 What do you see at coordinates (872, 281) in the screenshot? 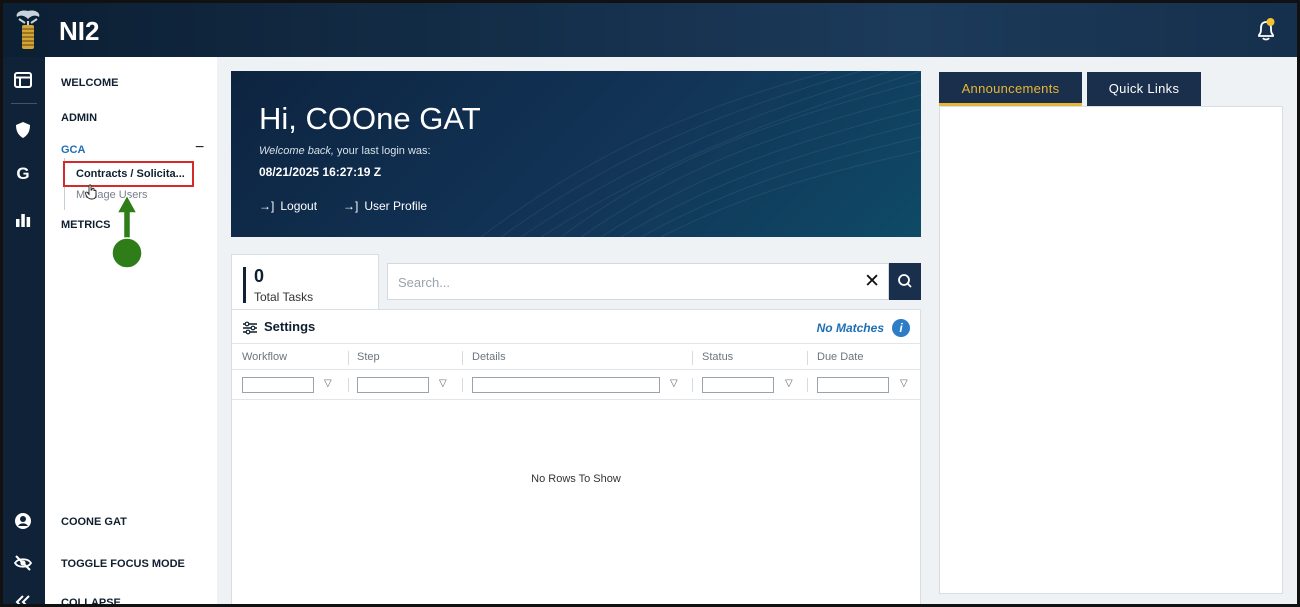
I see `clear-search-icon: ✕` at bounding box center [872, 281].